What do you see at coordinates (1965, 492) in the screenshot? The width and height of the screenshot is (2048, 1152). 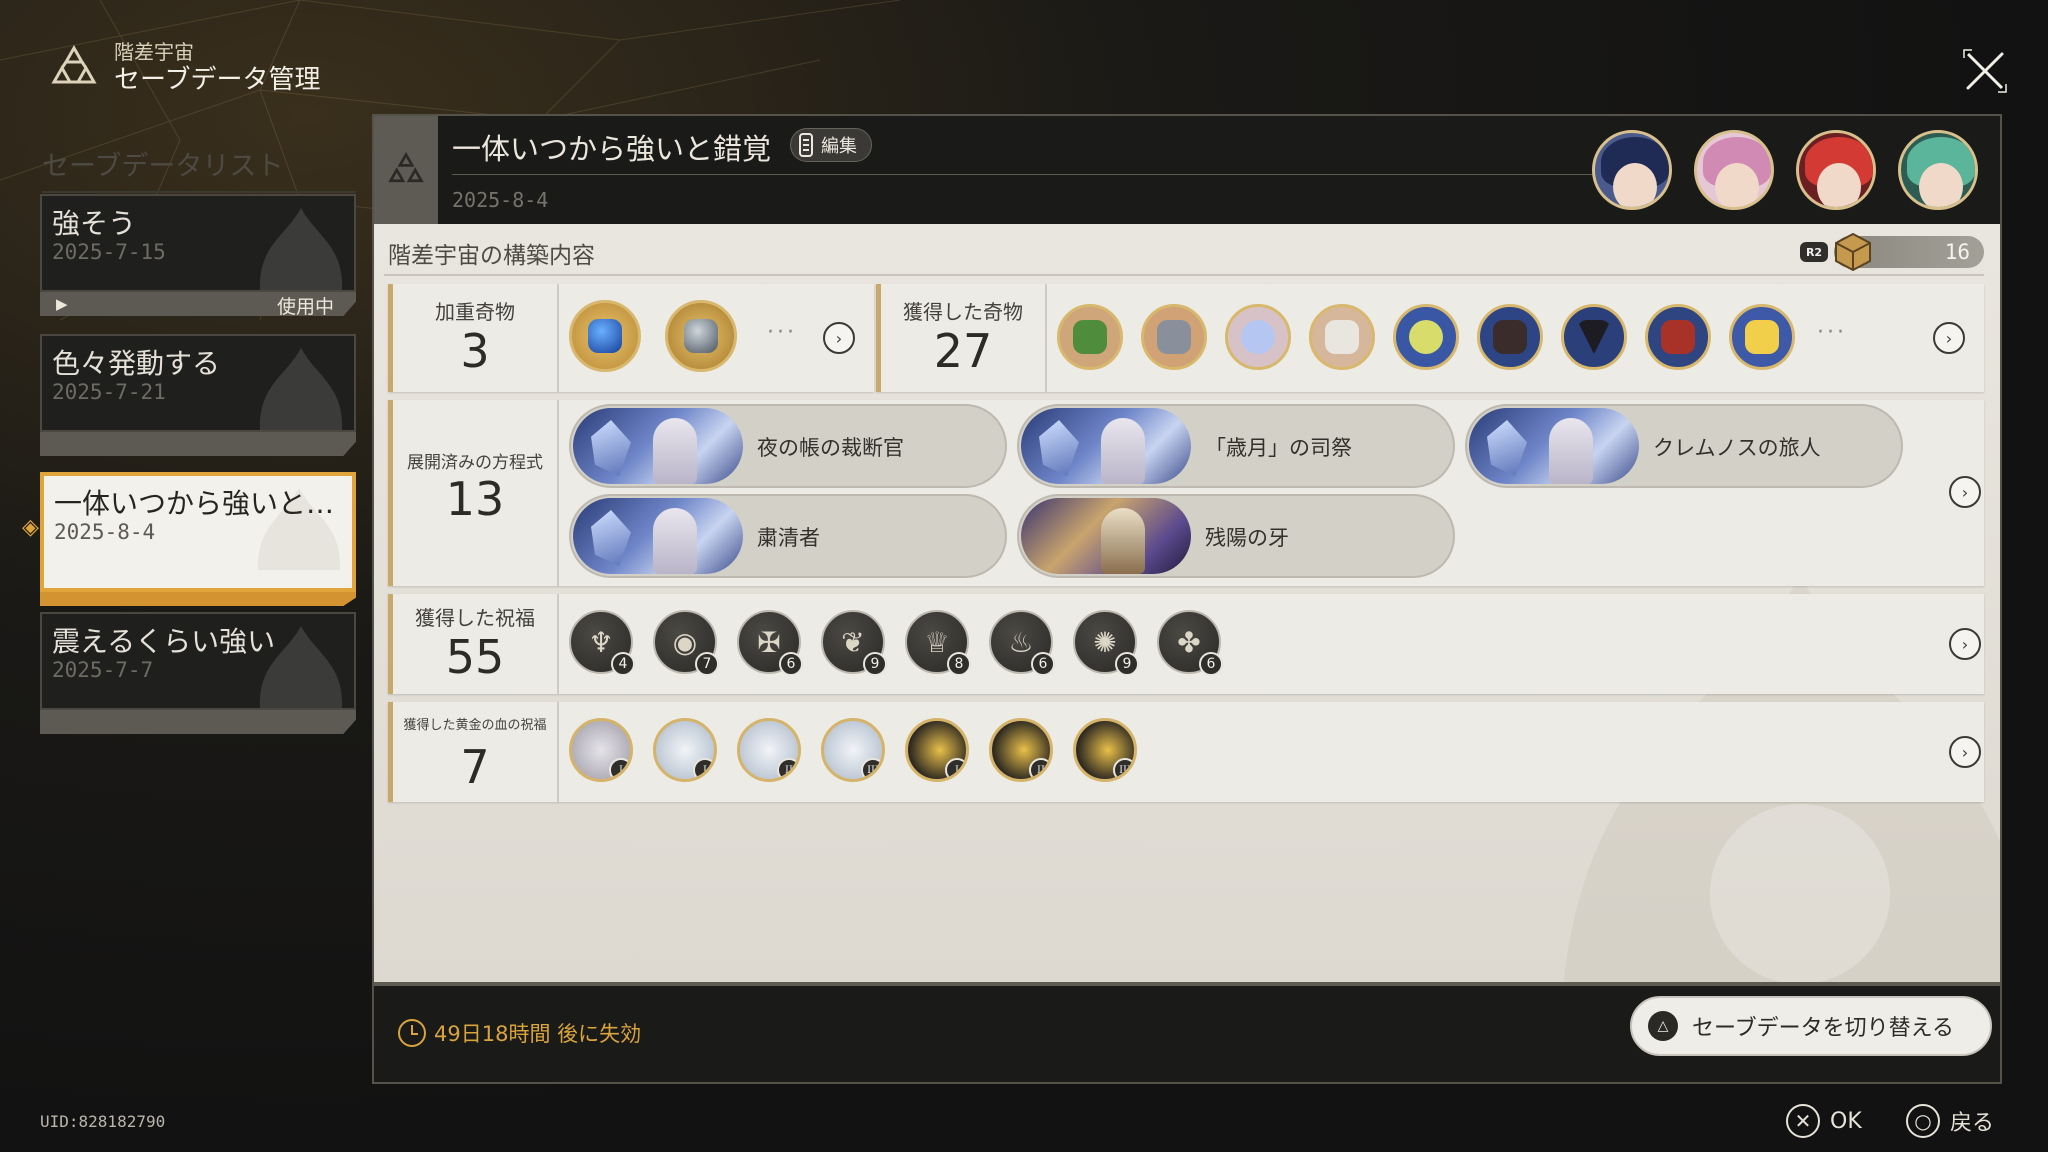 I see `equations-more-button: ›` at bounding box center [1965, 492].